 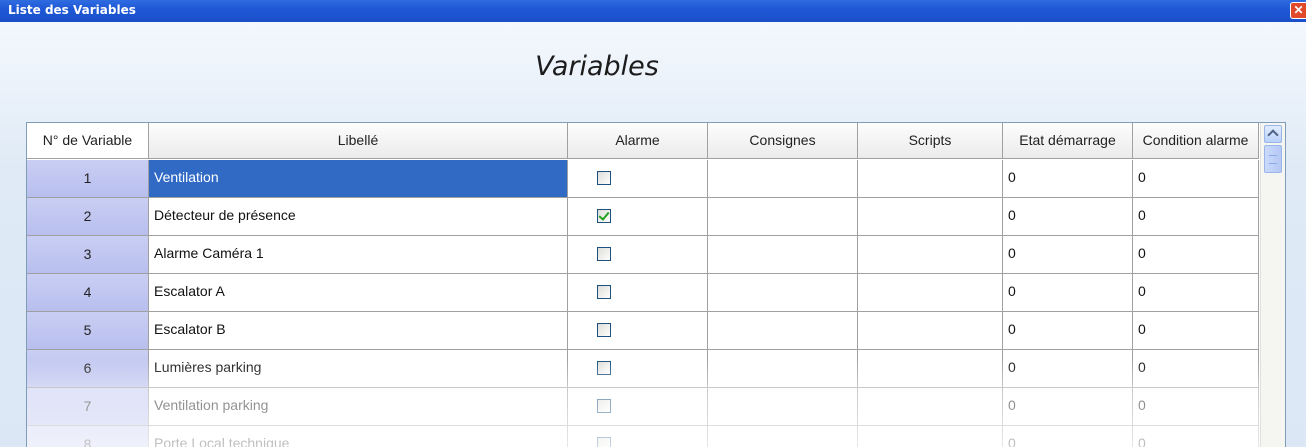 What do you see at coordinates (88, 436) in the screenshot?
I see `row-number: 8` at bounding box center [88, 436].